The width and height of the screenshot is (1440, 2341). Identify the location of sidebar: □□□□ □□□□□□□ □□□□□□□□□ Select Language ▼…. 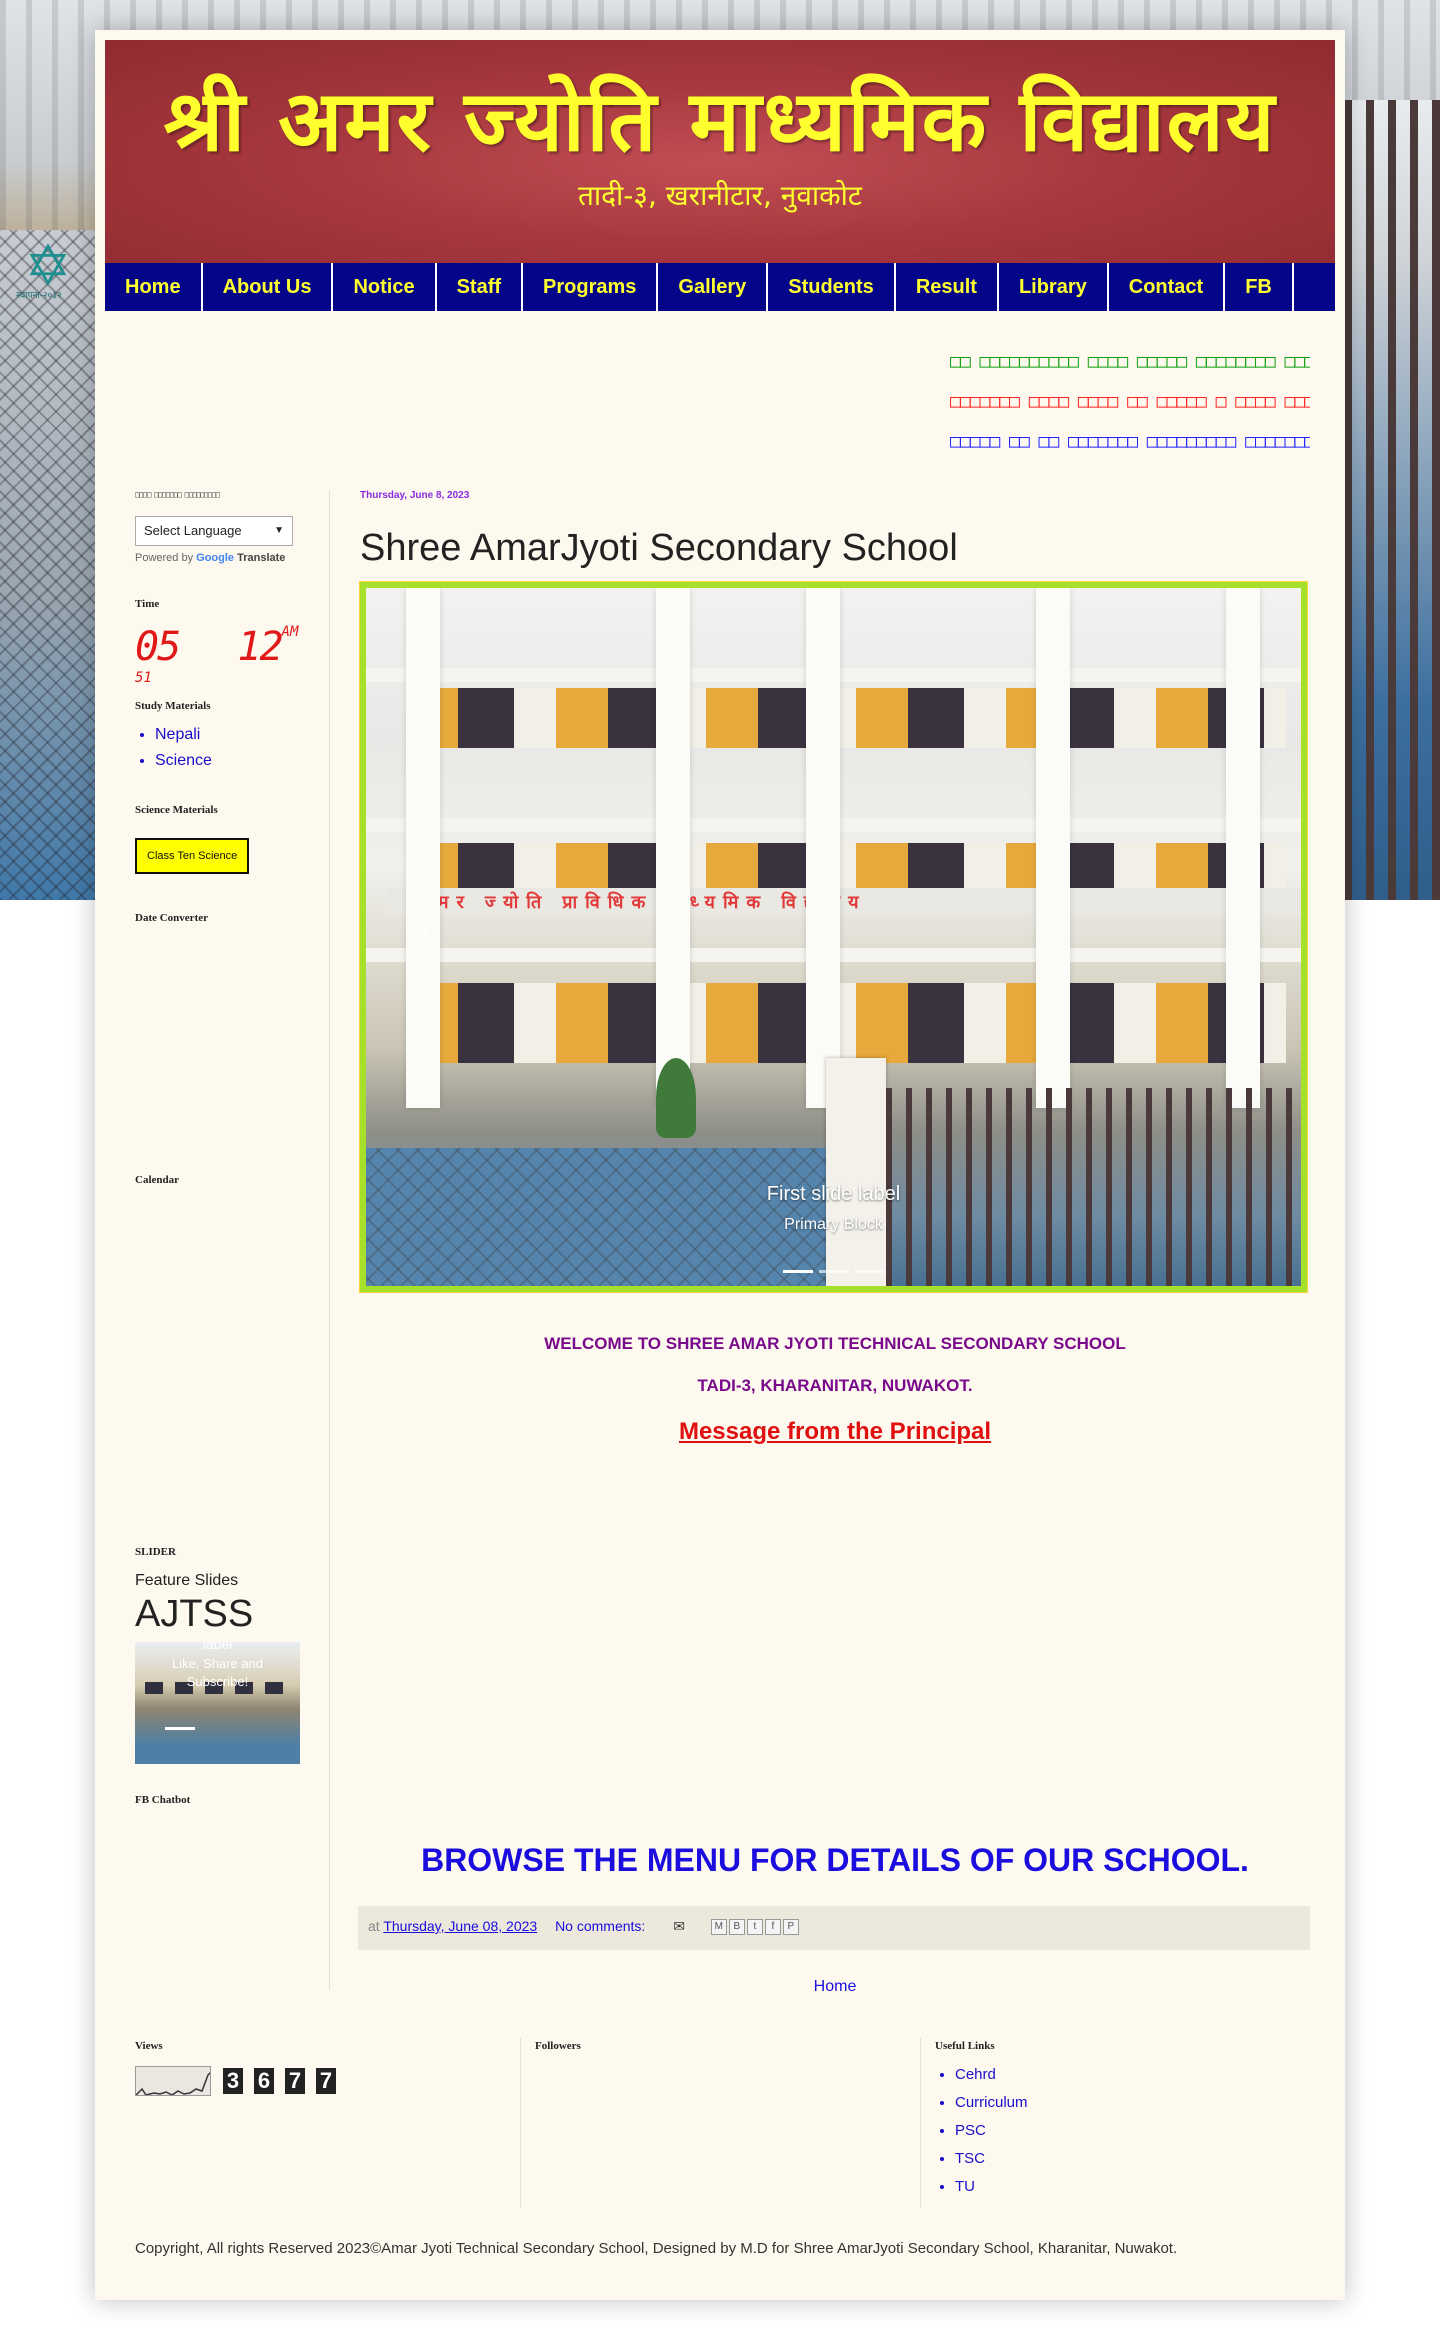
(225, 1155).